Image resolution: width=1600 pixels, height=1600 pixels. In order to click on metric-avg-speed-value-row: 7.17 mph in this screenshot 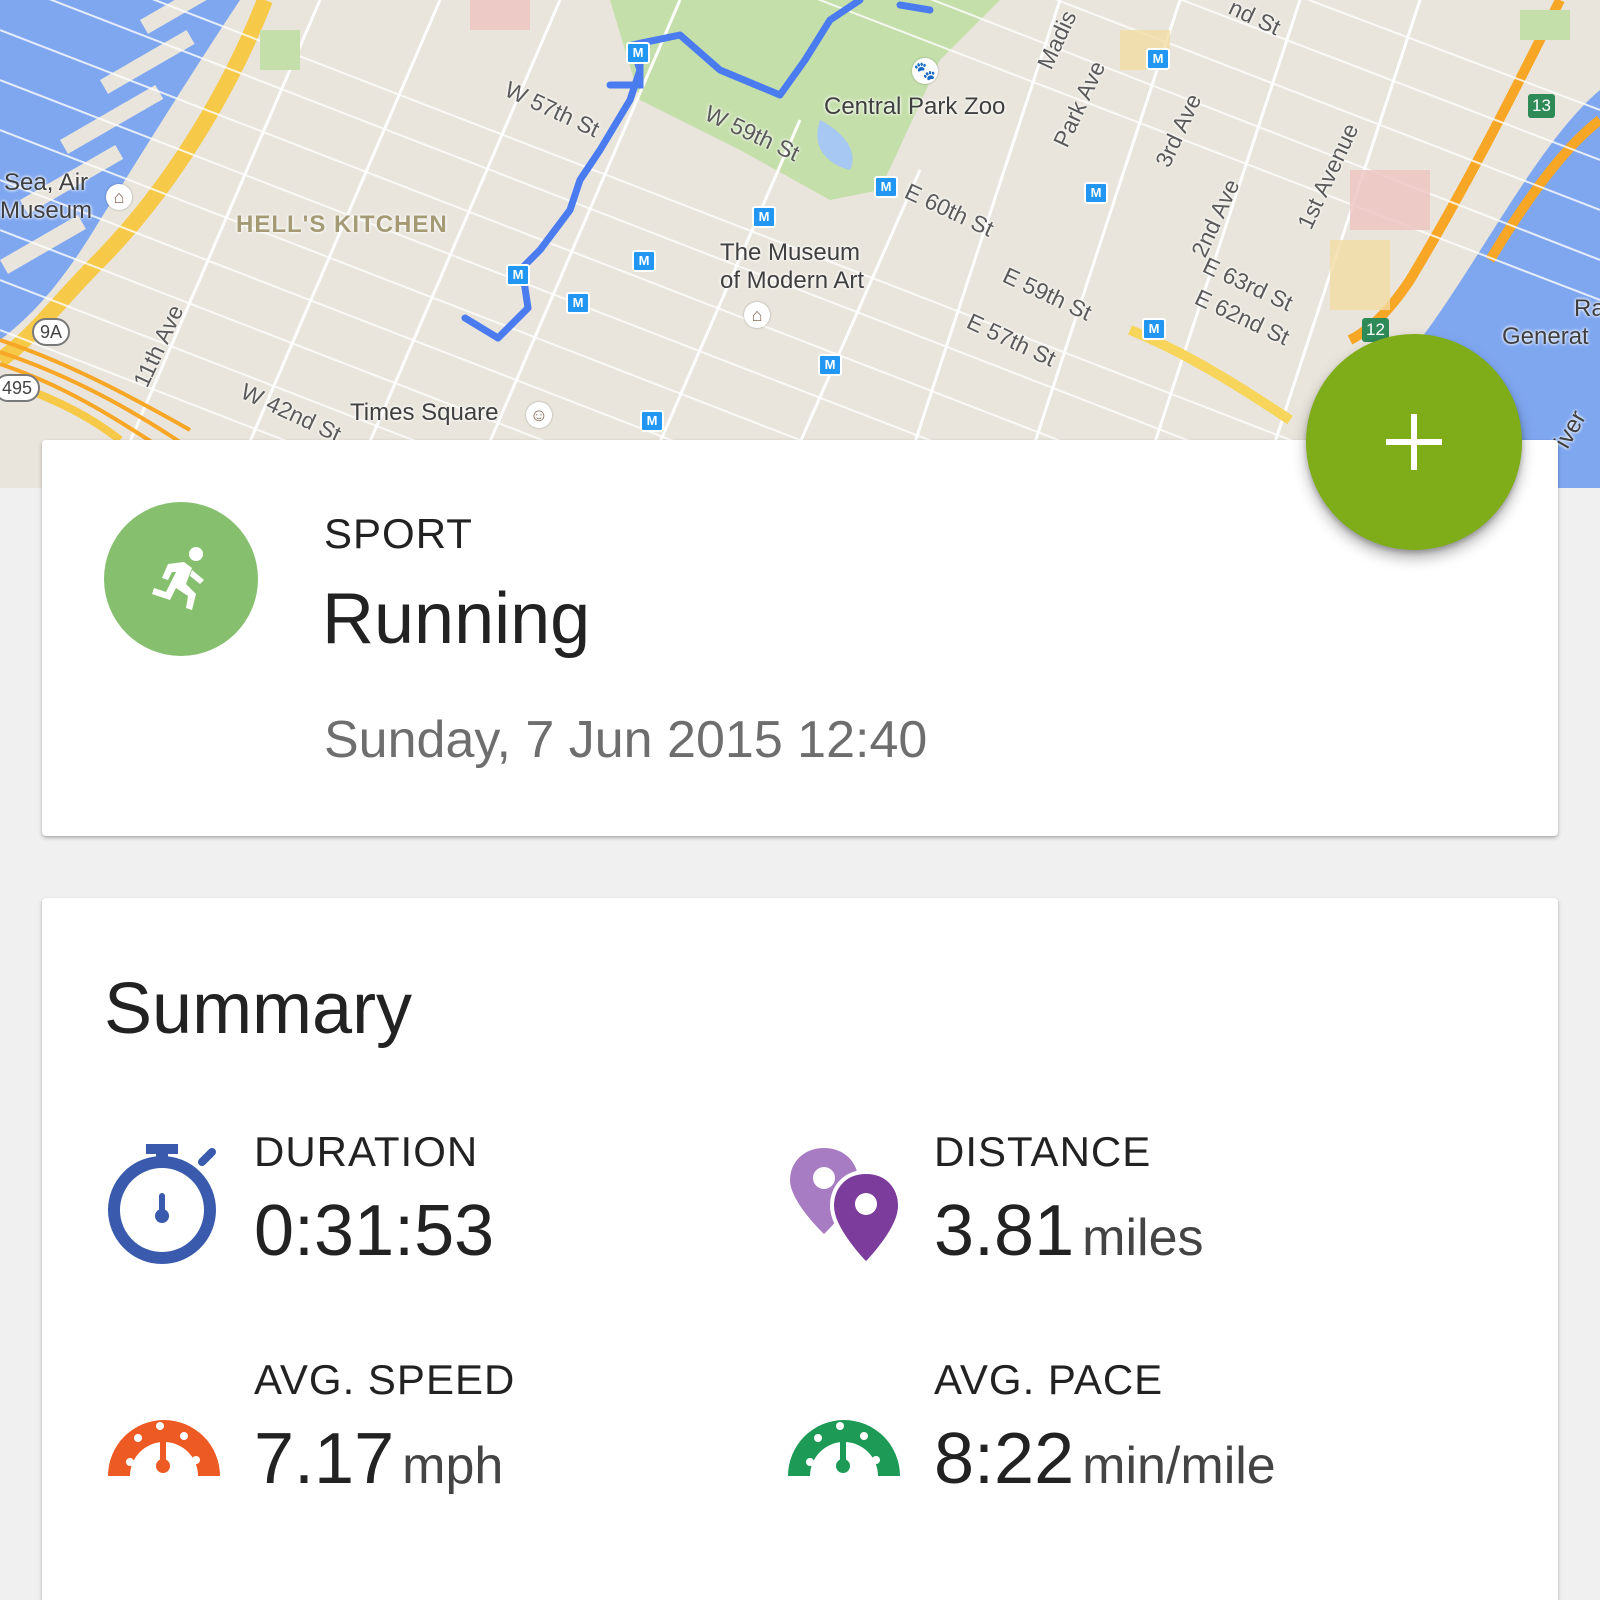, I will do `click(378, 1459)`.